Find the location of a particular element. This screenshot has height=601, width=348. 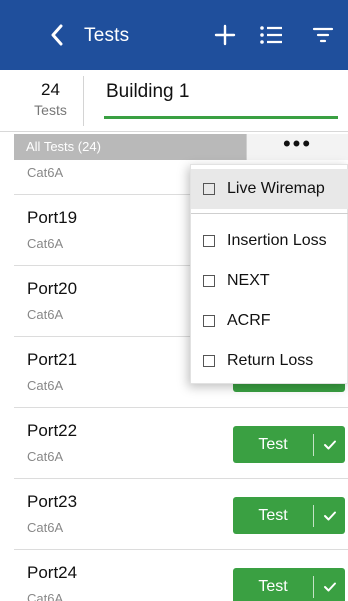

test-count-label: Tests is located at coordinates (50, 110).